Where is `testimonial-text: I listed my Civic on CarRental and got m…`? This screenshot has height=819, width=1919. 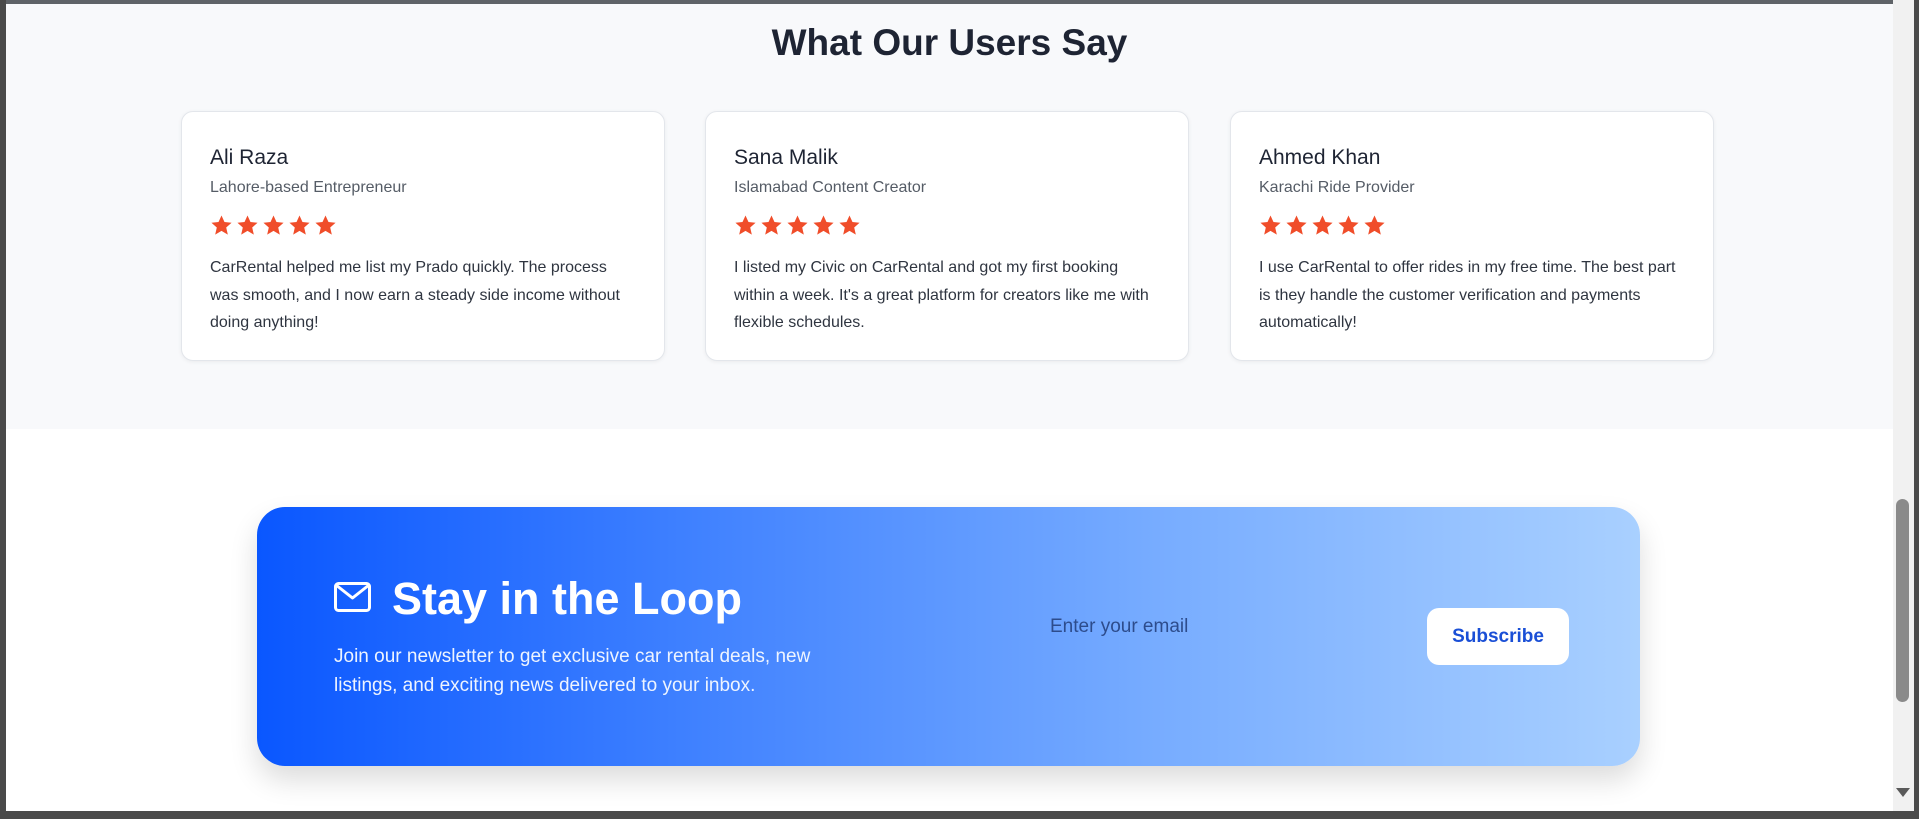 testimonial-text: I listed my Civic on CarRental and got m… is located at coordinates (941, 295).